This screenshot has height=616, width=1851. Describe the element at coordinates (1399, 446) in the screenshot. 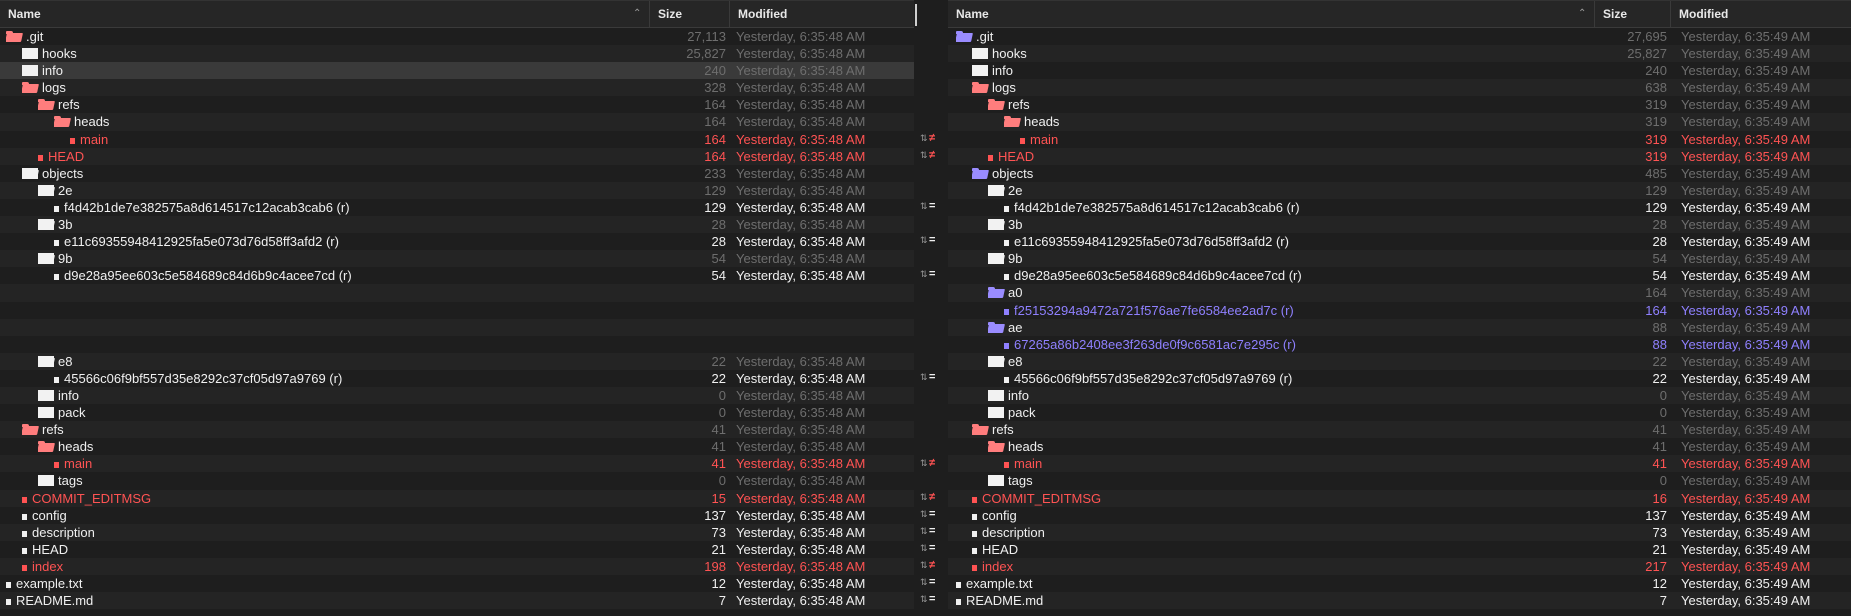

I see `folder-row: heads 41 Yesterday, 6:35:49 AM` at that location.